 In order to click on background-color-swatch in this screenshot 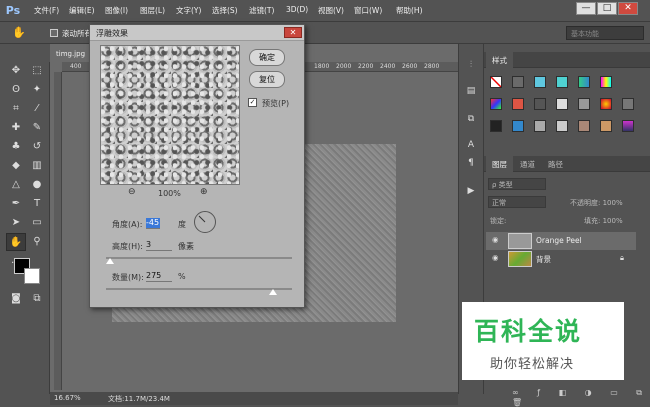, I will do `click(32, 276)`.